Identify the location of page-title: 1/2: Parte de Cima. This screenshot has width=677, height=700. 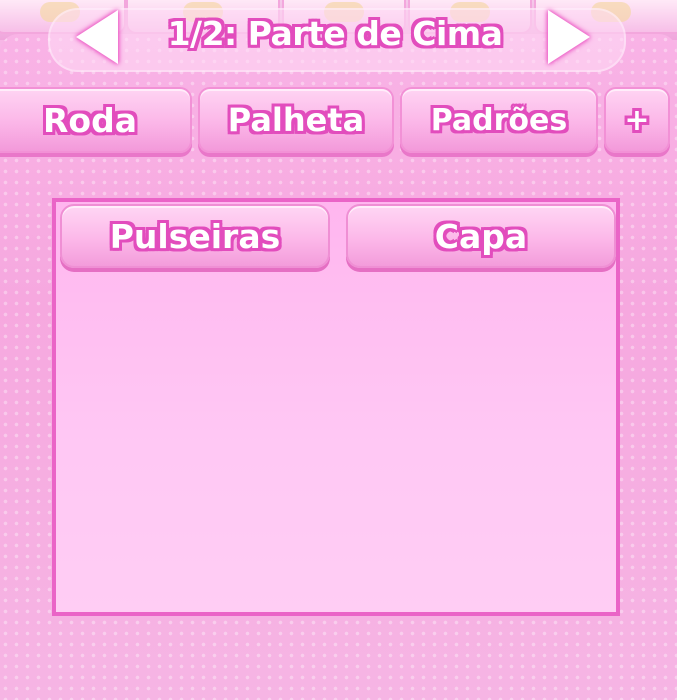
(335, 33).